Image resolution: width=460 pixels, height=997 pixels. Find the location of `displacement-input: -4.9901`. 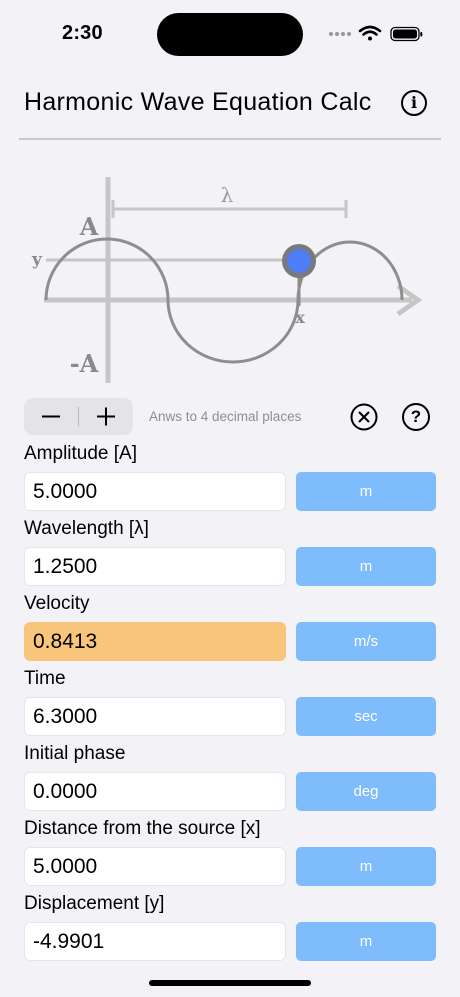

displacement-input: -4.9901 is located at coordinates (155, 941).